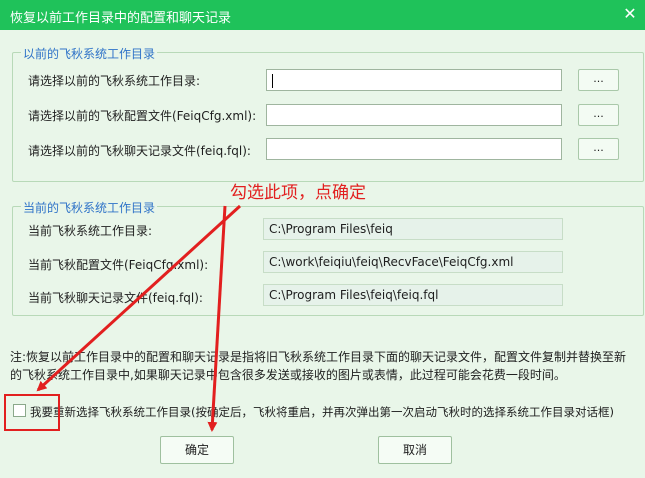 The height and width of the screenshot is (478, 645). I want to click on current-dir-field: C:\Program Files\feiq, so click(413, 229).